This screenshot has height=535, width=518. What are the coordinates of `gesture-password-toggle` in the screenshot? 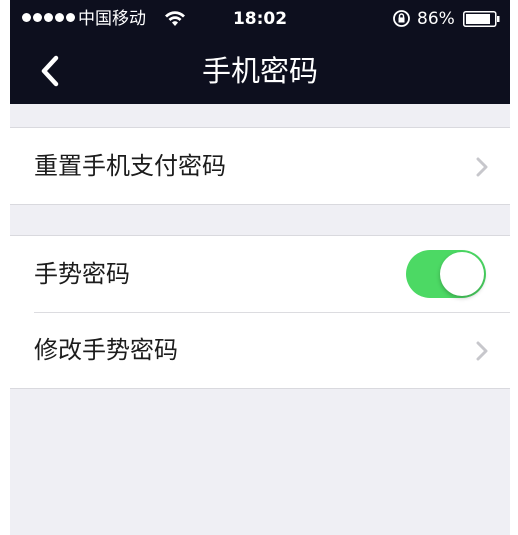 It's located at (446, 274).